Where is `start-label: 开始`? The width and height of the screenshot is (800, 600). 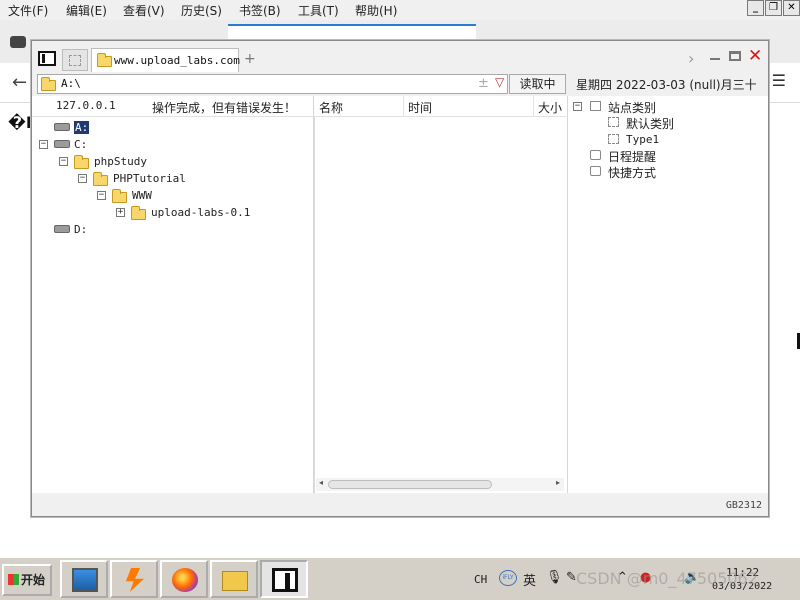 start-label: 开始 is located at coordinates (33, 580).